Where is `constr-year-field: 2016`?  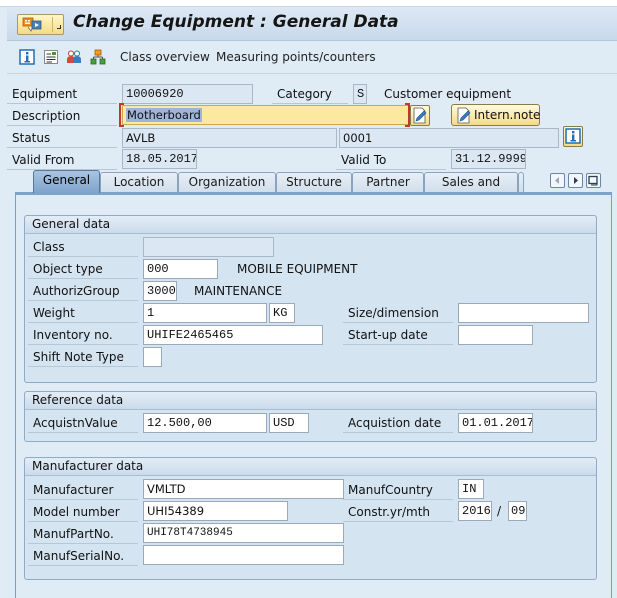
constr-year-field: 2016 is located at coordinates (475, 511).